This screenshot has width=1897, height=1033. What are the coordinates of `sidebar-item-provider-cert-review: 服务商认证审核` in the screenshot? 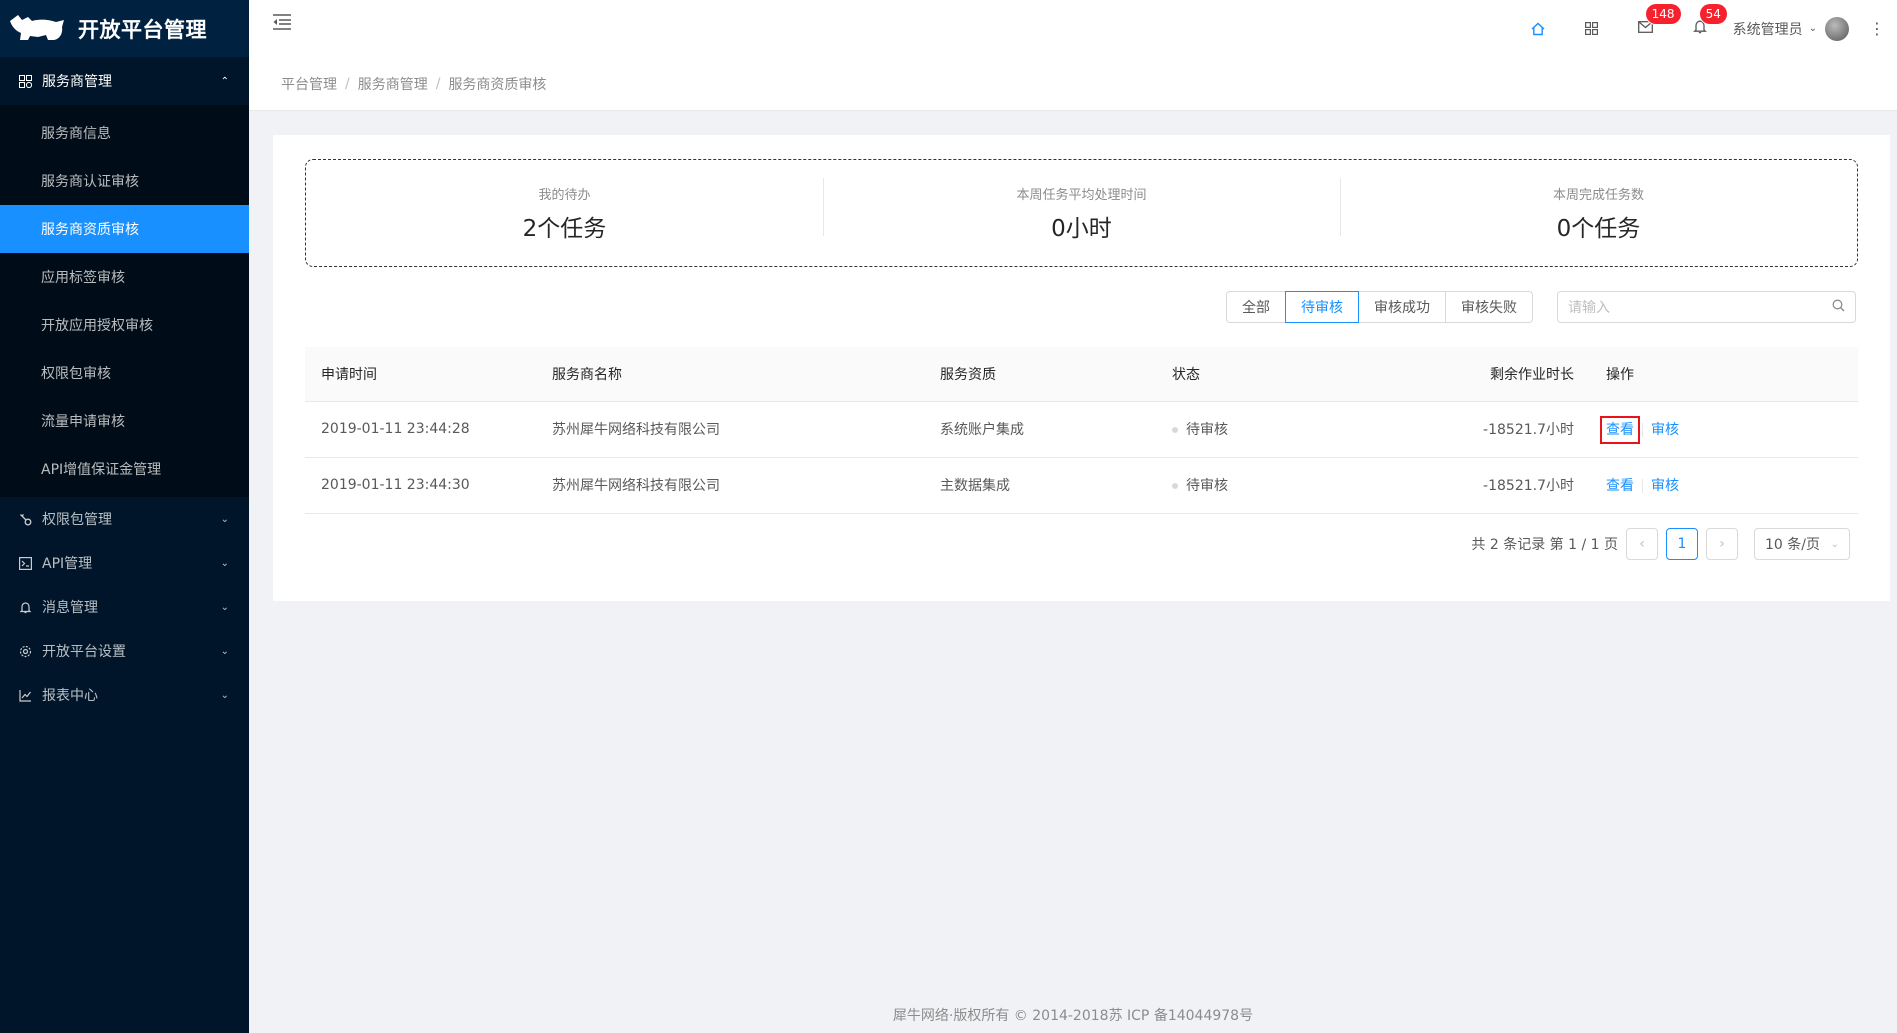 It's located at (124, 181).